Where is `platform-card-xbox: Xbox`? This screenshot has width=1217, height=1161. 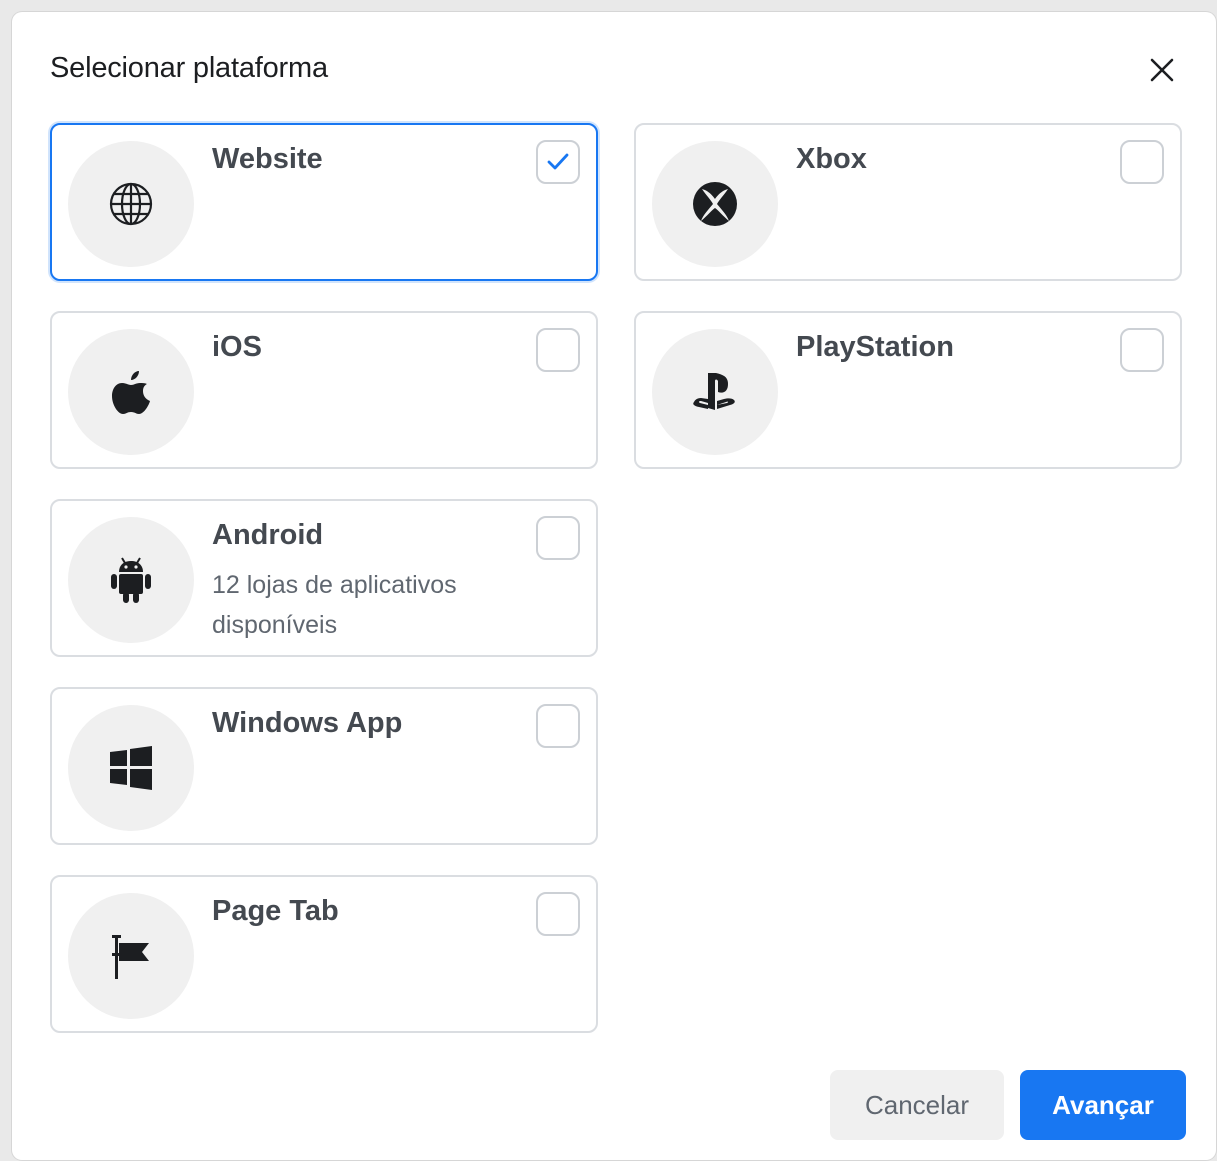
platform-card-xbox: Xbox is located at coordinates (908, 202).